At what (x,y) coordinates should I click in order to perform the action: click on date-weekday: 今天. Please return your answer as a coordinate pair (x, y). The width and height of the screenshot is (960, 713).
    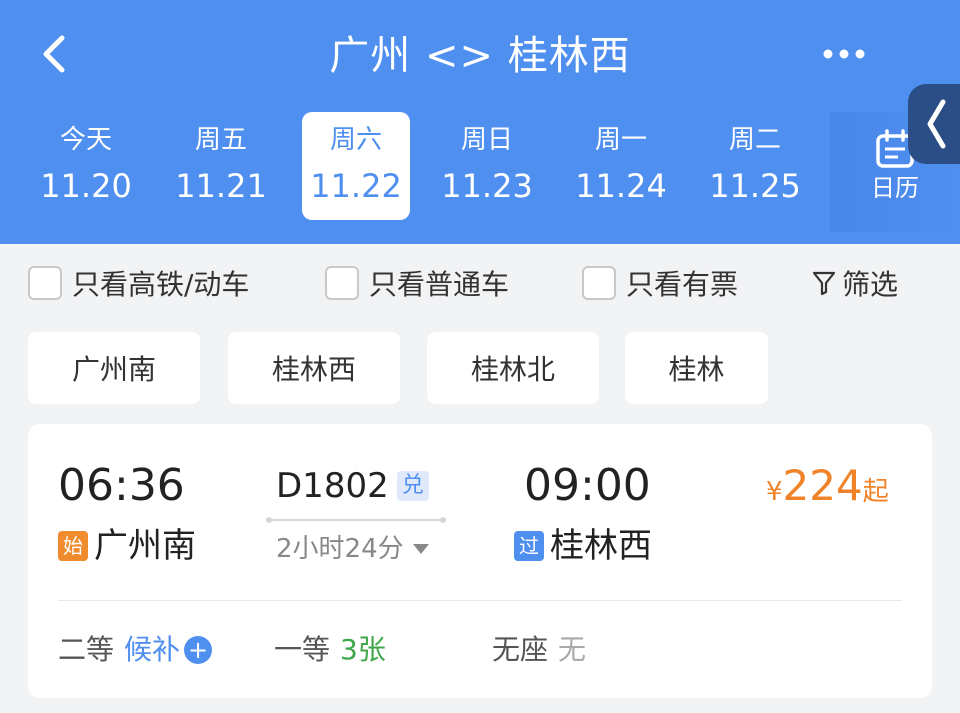
    Looking at the image, I should click on (85, 140).